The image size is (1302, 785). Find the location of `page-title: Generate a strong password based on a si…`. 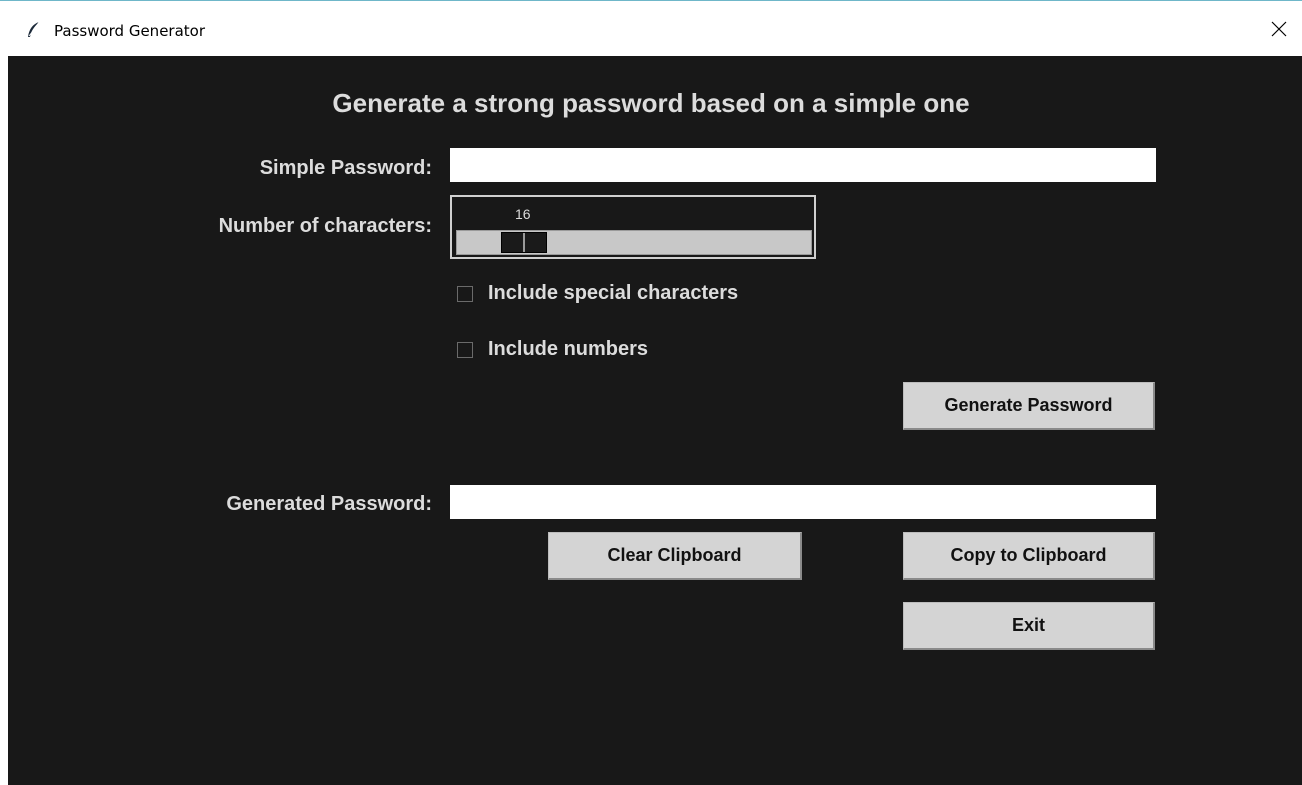

page-title: Generate a strong password based on a si… is located at coordinates (651, 103).